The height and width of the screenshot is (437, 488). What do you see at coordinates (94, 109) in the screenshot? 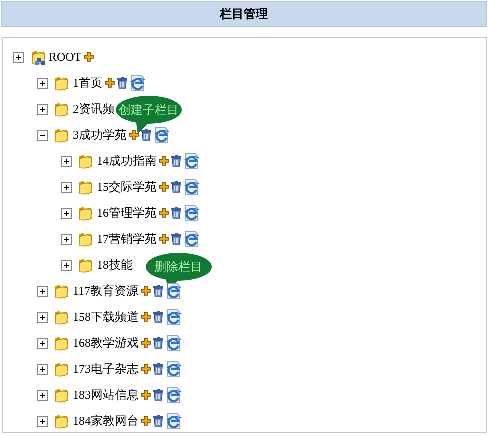
I see `tree-item: 2资讯频` at bounding box center [94, 109].